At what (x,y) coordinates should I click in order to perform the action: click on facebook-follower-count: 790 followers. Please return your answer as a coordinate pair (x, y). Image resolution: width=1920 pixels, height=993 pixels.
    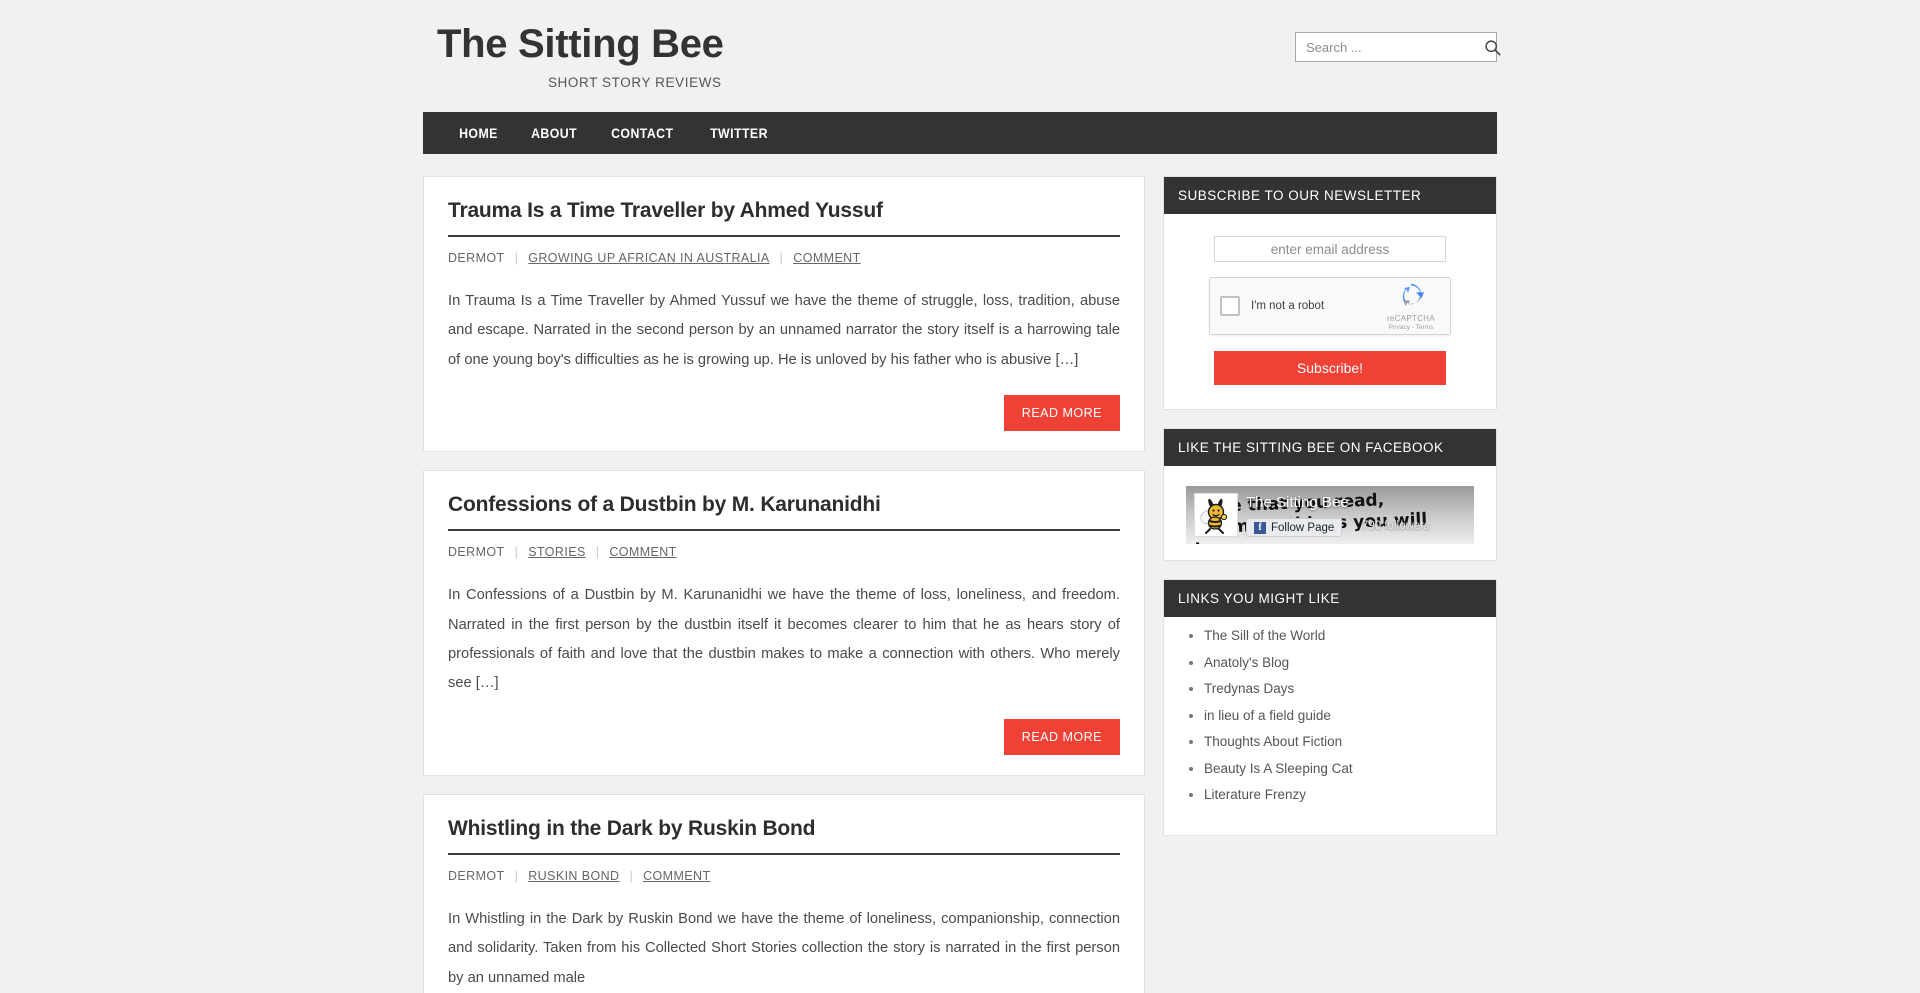
    Looking at the image, I should click on (1396, 526).